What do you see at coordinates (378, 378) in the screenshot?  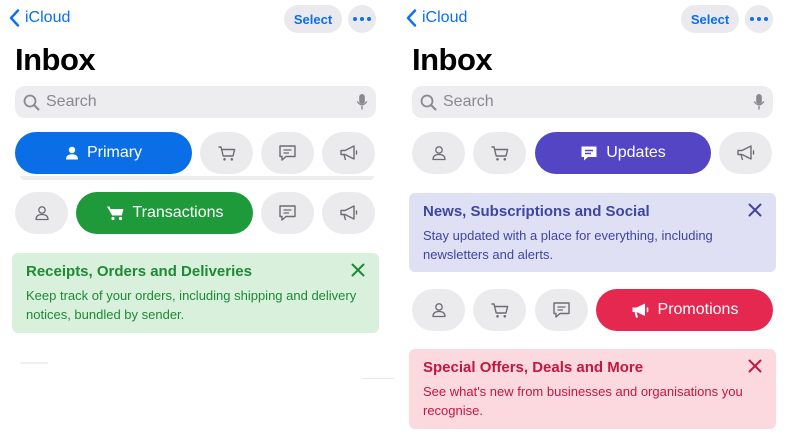 I see `faded-divider` at bounding box center [378, 378].